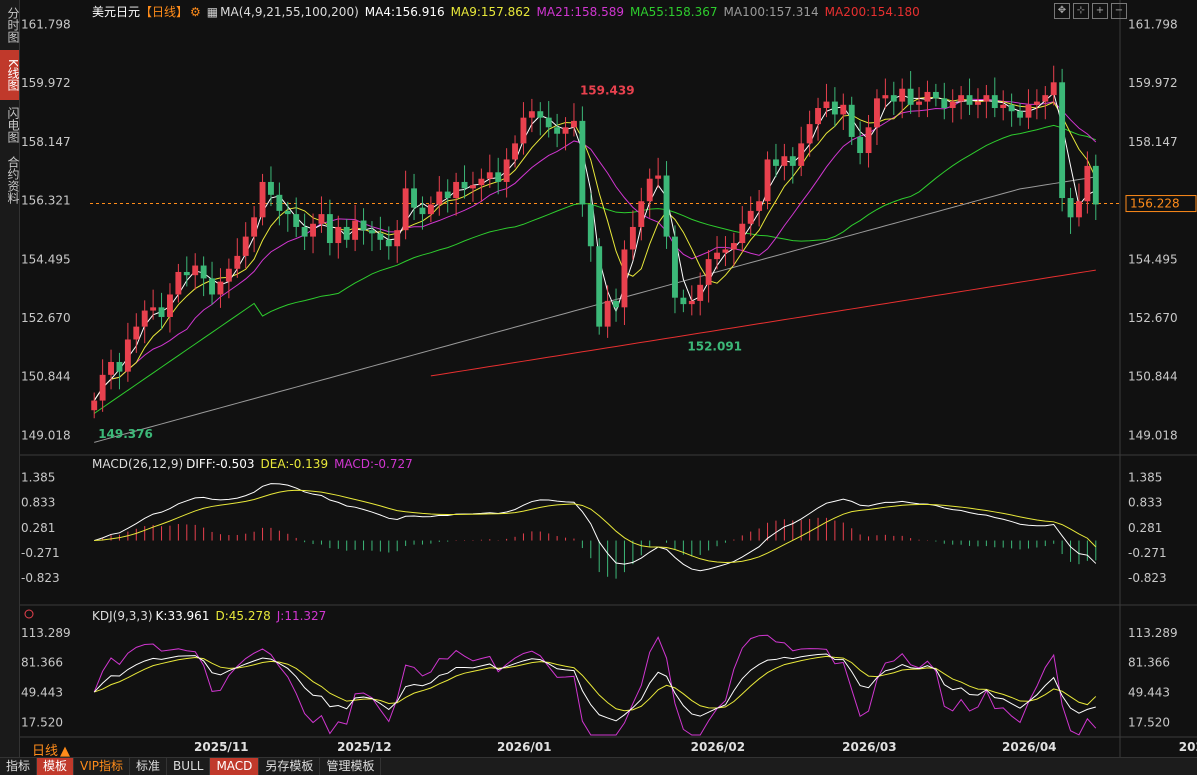  Describe the element at coordinates (290, 766) in the screenshot. I see `bottom-tab-6: 另存模板` at that location.